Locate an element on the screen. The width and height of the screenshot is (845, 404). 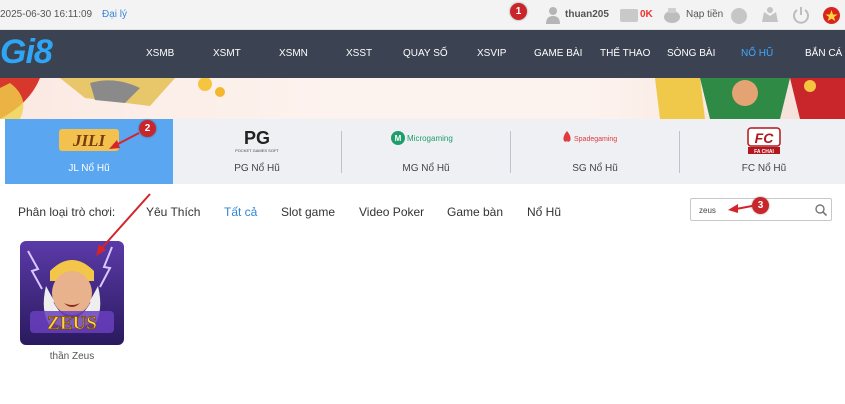
nav-item-no-hu: NỔ HŨ is located at coordinates (757, 53).